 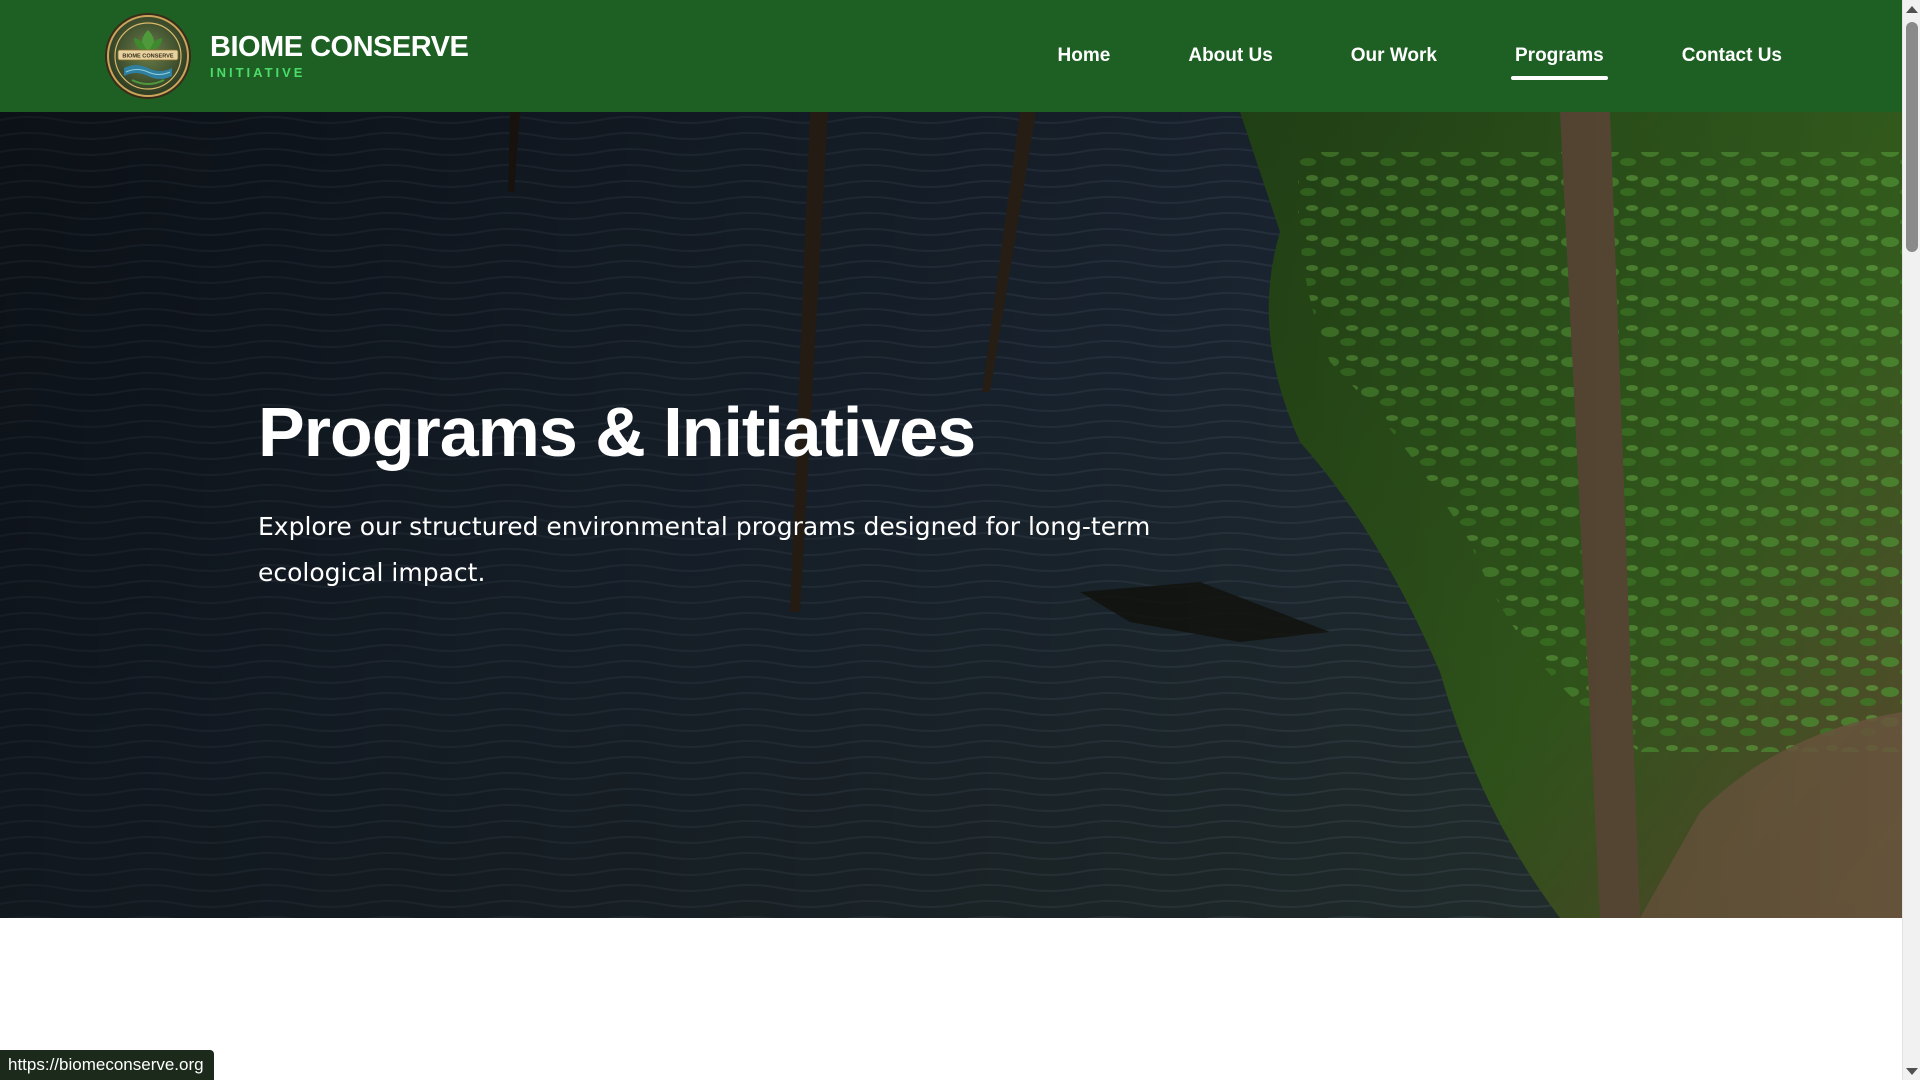 What do you see at coordinates (258, 72) in the screenshot?
I see `brand-subtitle: INITIATIVE` at bounding box center [258, 72].